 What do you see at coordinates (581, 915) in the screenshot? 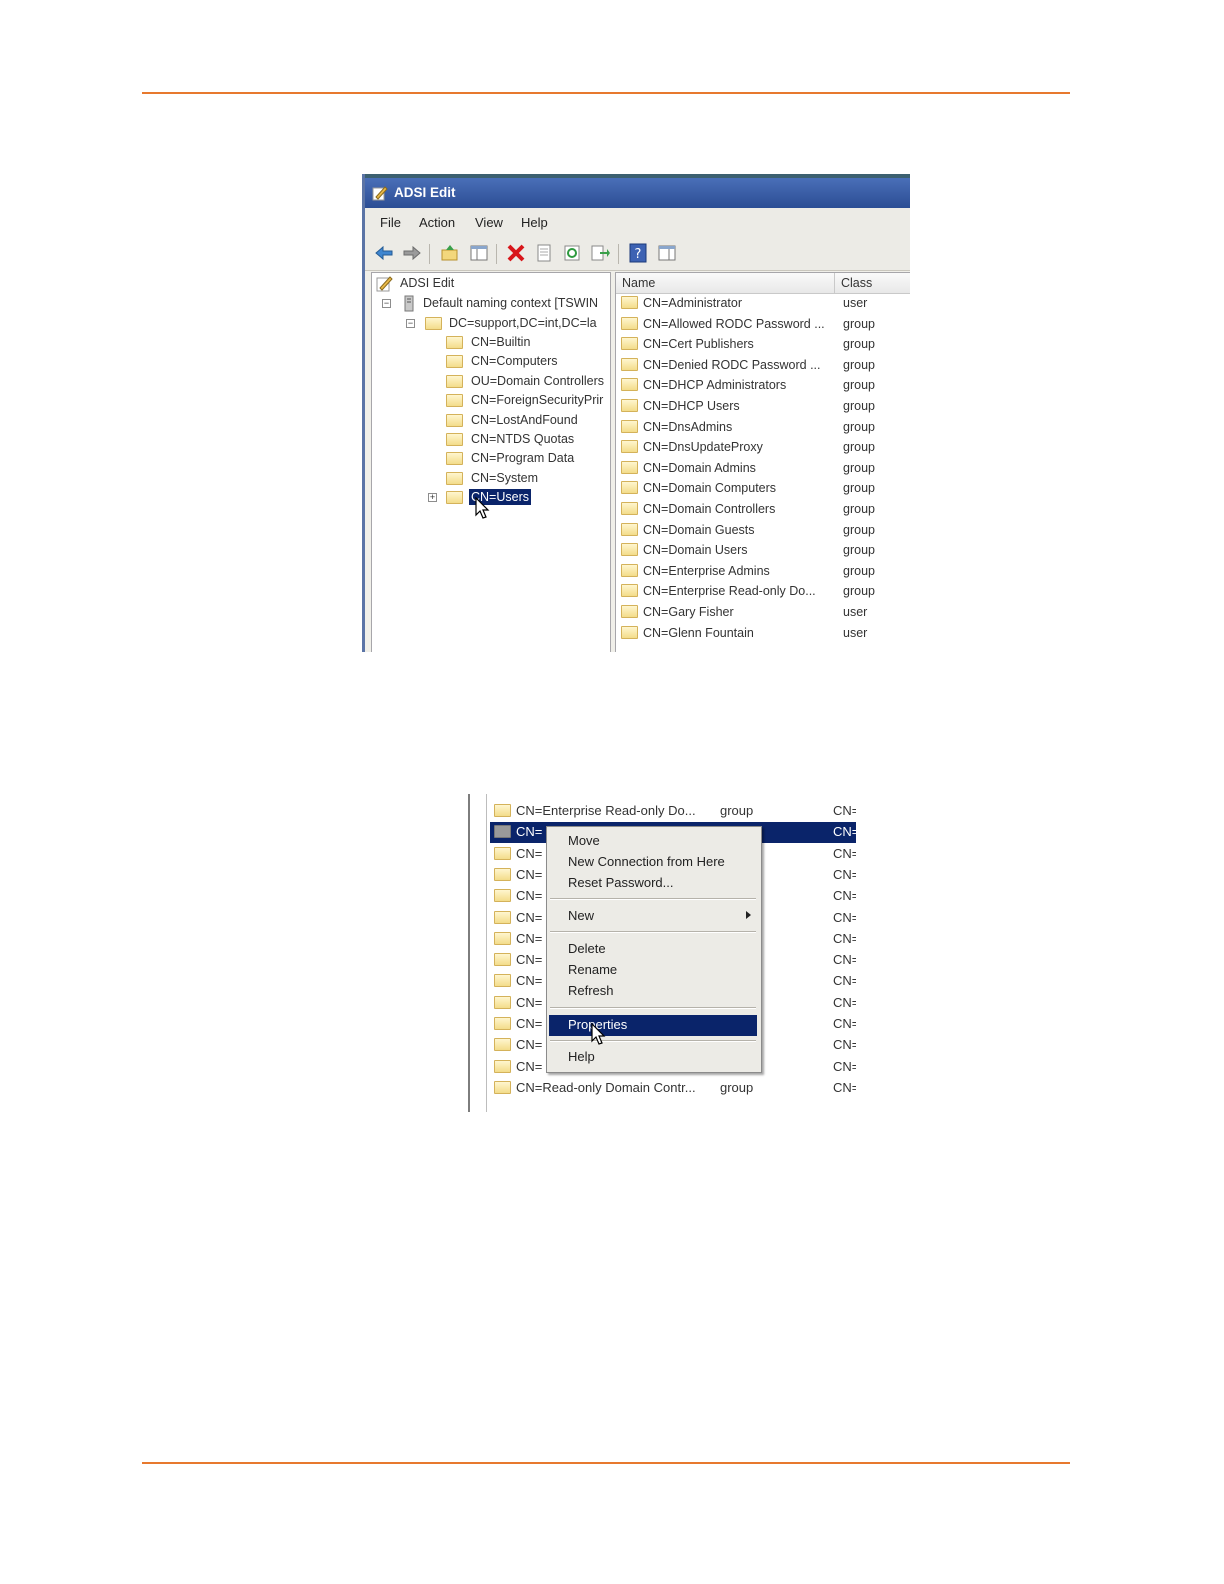
I see `menu-item-new: New` at bounding box center [581, 915].